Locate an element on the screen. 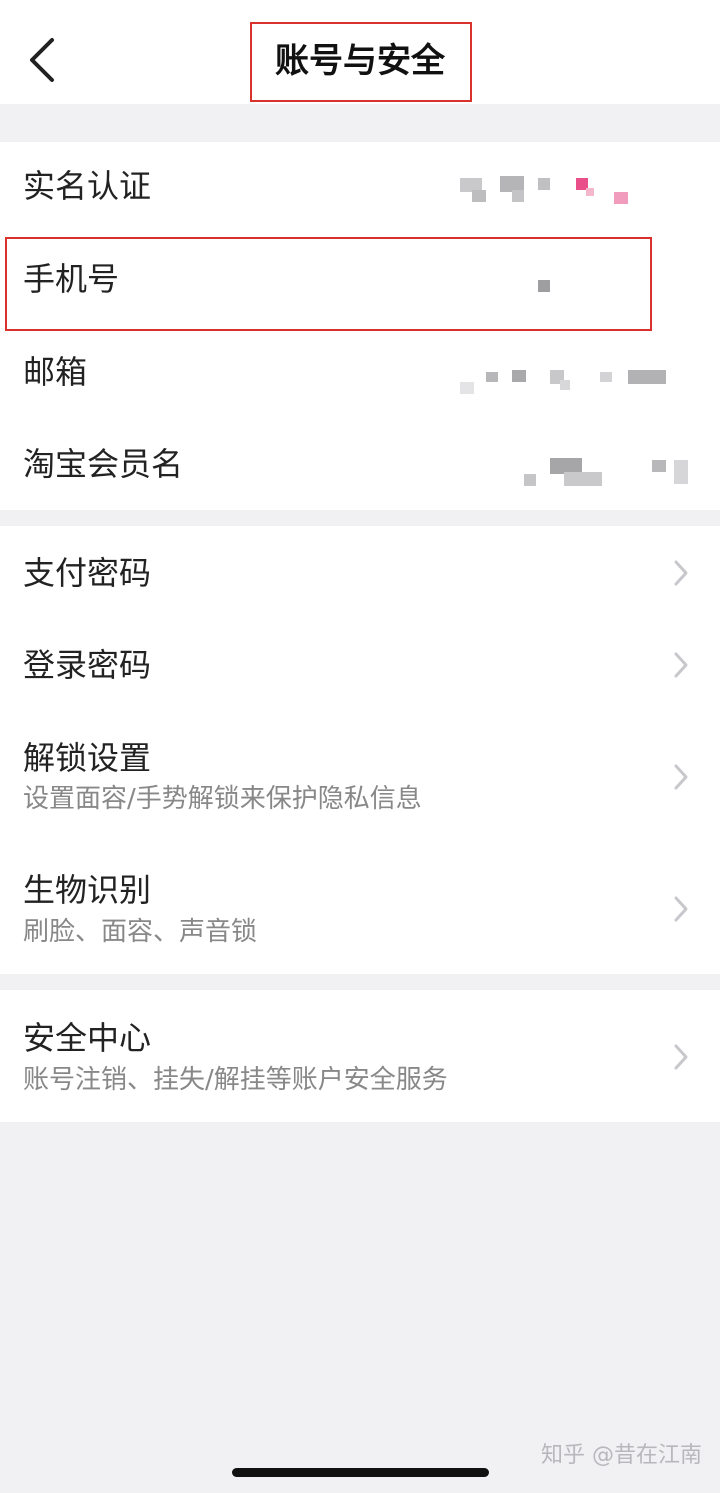 This screenshot has width=720, height=1493. title-highlight-box is located at coordinates (361, 62).